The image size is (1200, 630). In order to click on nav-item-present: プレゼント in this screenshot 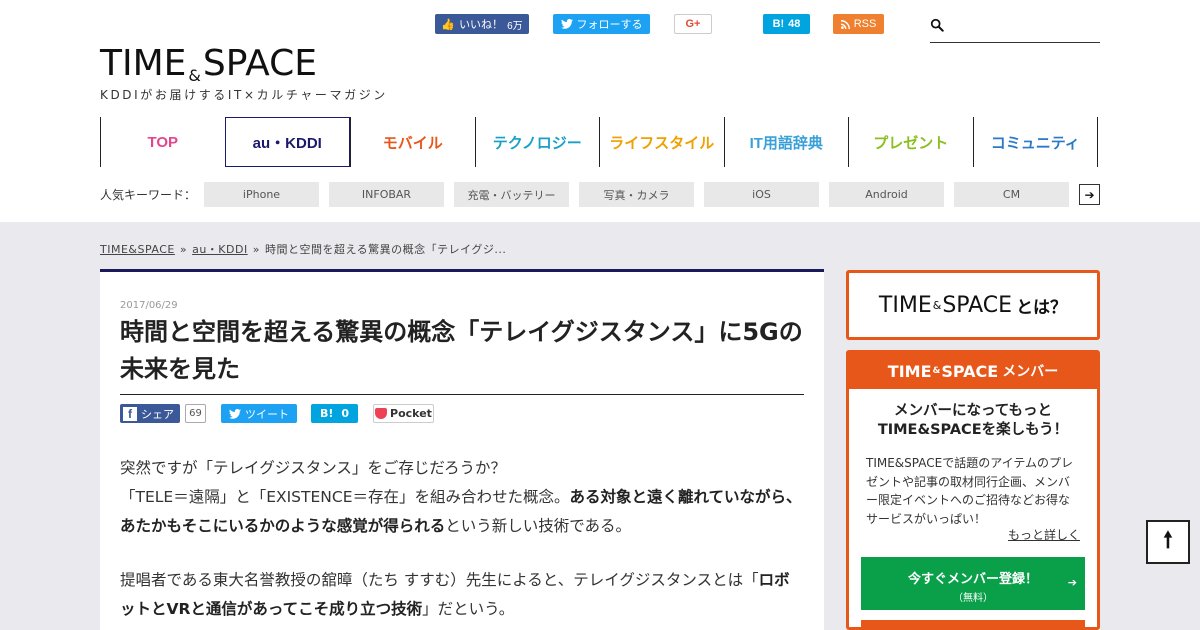, I will do `click(910, 142)`.